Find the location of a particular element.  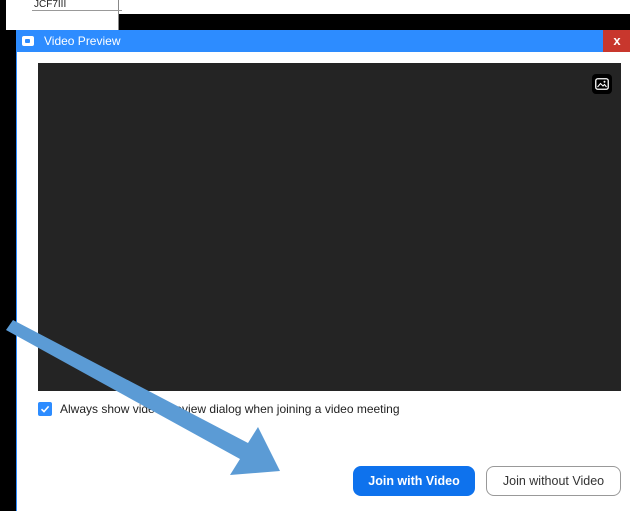

dialog-title: Video Preview is located at coordinates (82, 41).